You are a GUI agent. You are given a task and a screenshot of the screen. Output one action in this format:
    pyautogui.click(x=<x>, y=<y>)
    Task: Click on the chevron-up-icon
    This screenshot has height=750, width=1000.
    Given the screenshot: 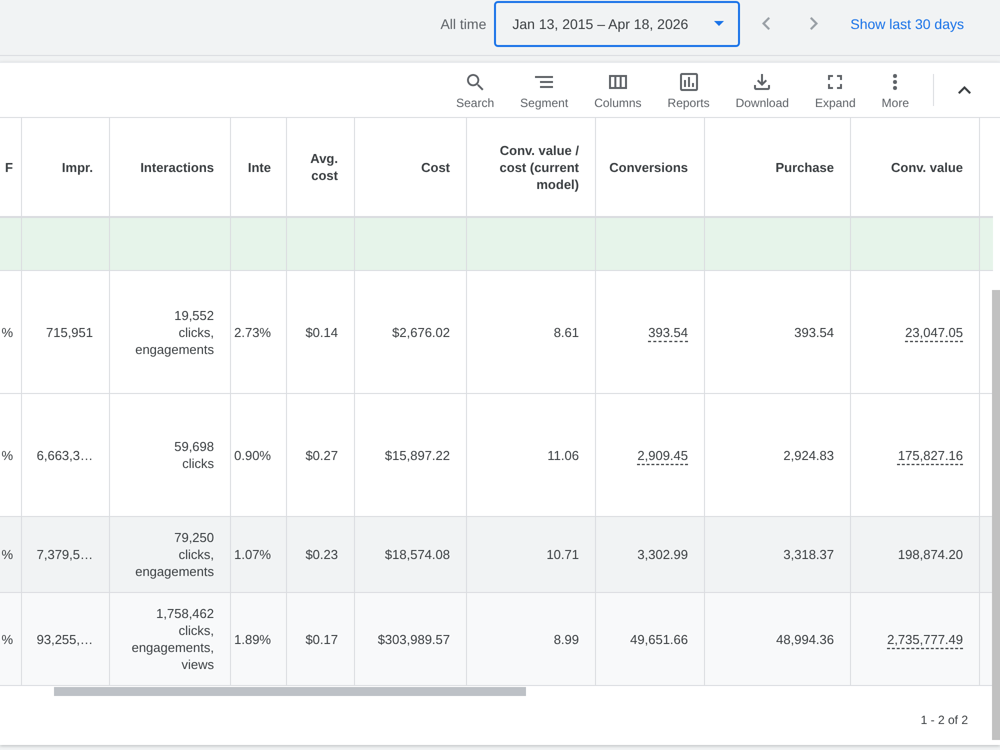 What is the action you would take?
    pyautogui.click(x=964, y=90)
    